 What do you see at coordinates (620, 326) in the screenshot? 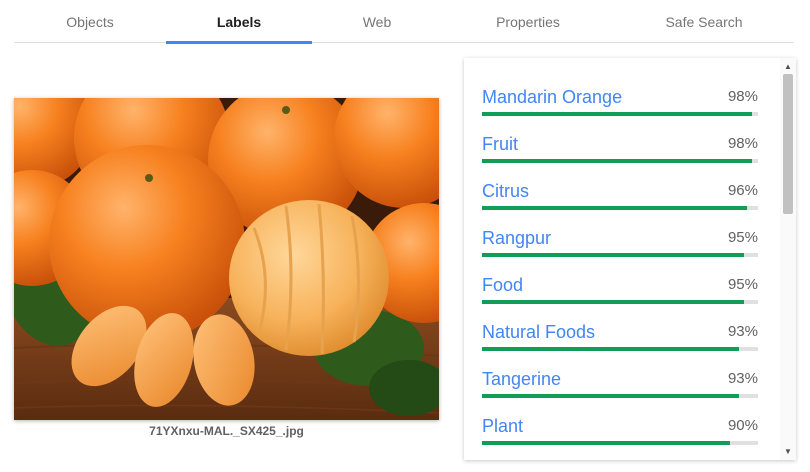
I see `label-row: Natural Foods 93%` at bounding box center [620, 326].